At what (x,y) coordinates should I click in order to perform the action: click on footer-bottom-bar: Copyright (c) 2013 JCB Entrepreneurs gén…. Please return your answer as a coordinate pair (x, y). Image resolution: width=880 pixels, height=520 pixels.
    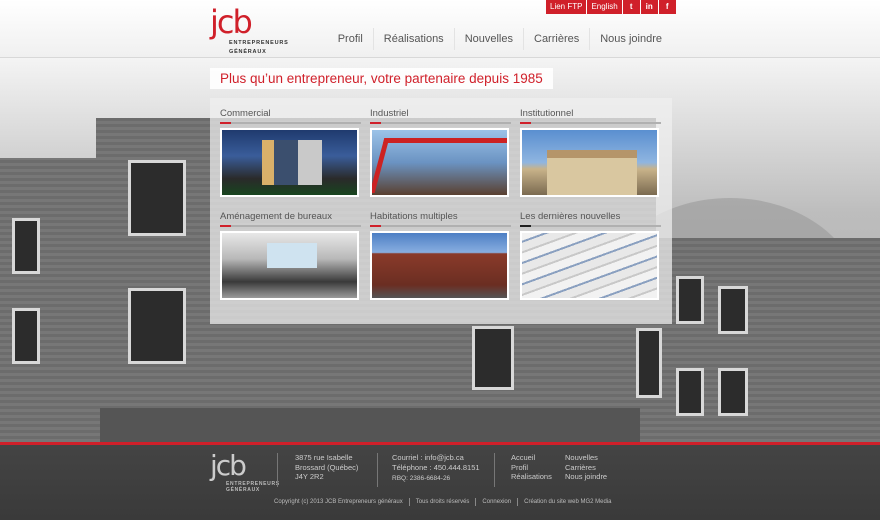
    Looking at the image, I should click on (445, 502).